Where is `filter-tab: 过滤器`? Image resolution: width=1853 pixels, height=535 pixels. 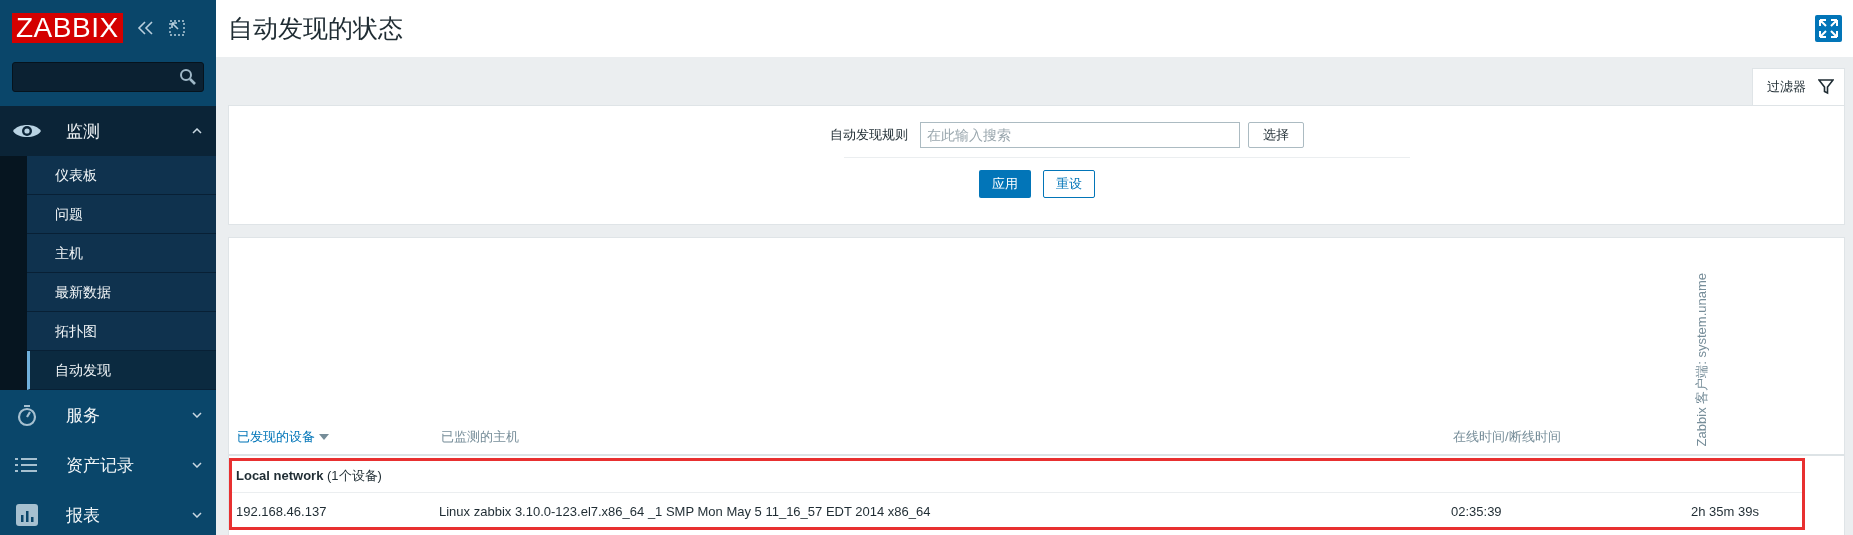
filter-tab: 过滤器 is located at coordinates (1798, 86).